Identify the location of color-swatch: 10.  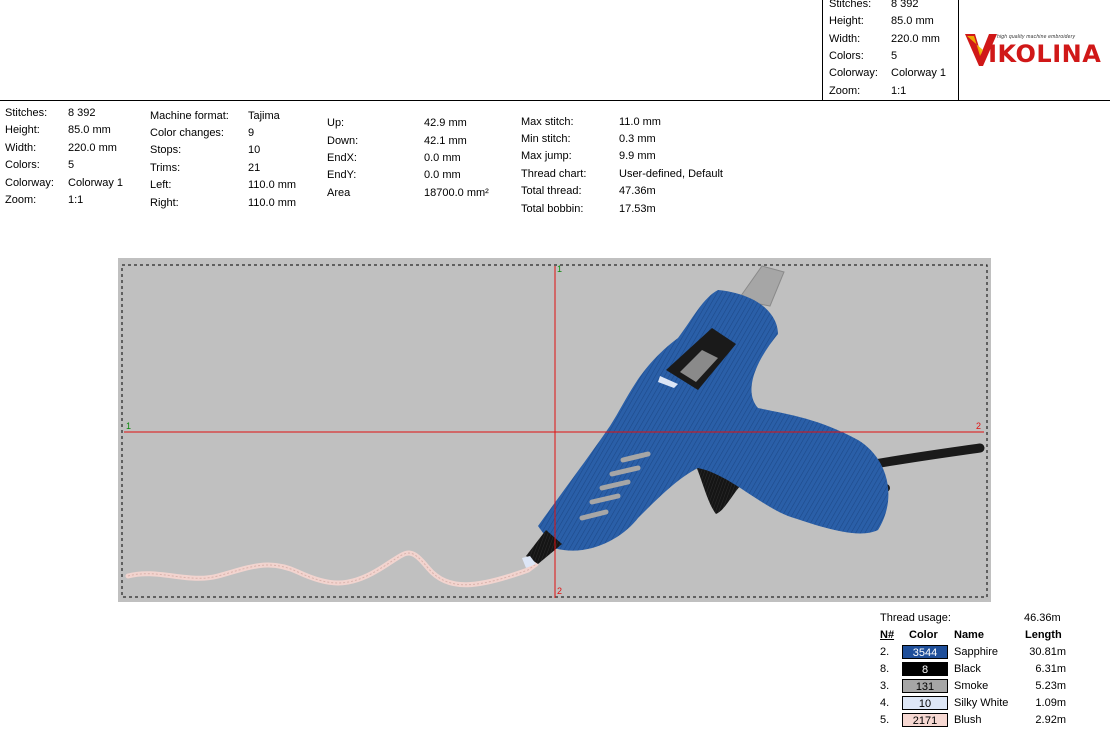
(925, 703).